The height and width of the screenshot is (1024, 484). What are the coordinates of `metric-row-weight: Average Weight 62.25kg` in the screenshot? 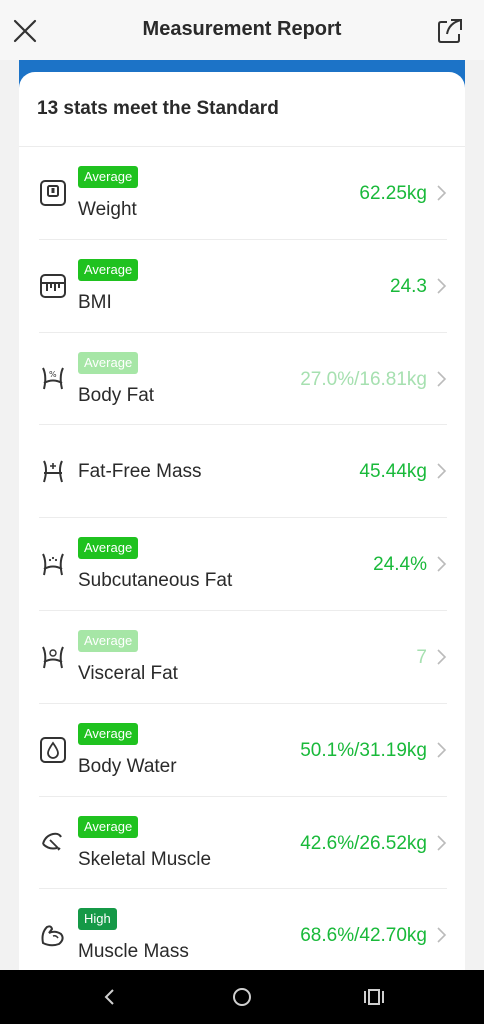 It's located at (243, 193).